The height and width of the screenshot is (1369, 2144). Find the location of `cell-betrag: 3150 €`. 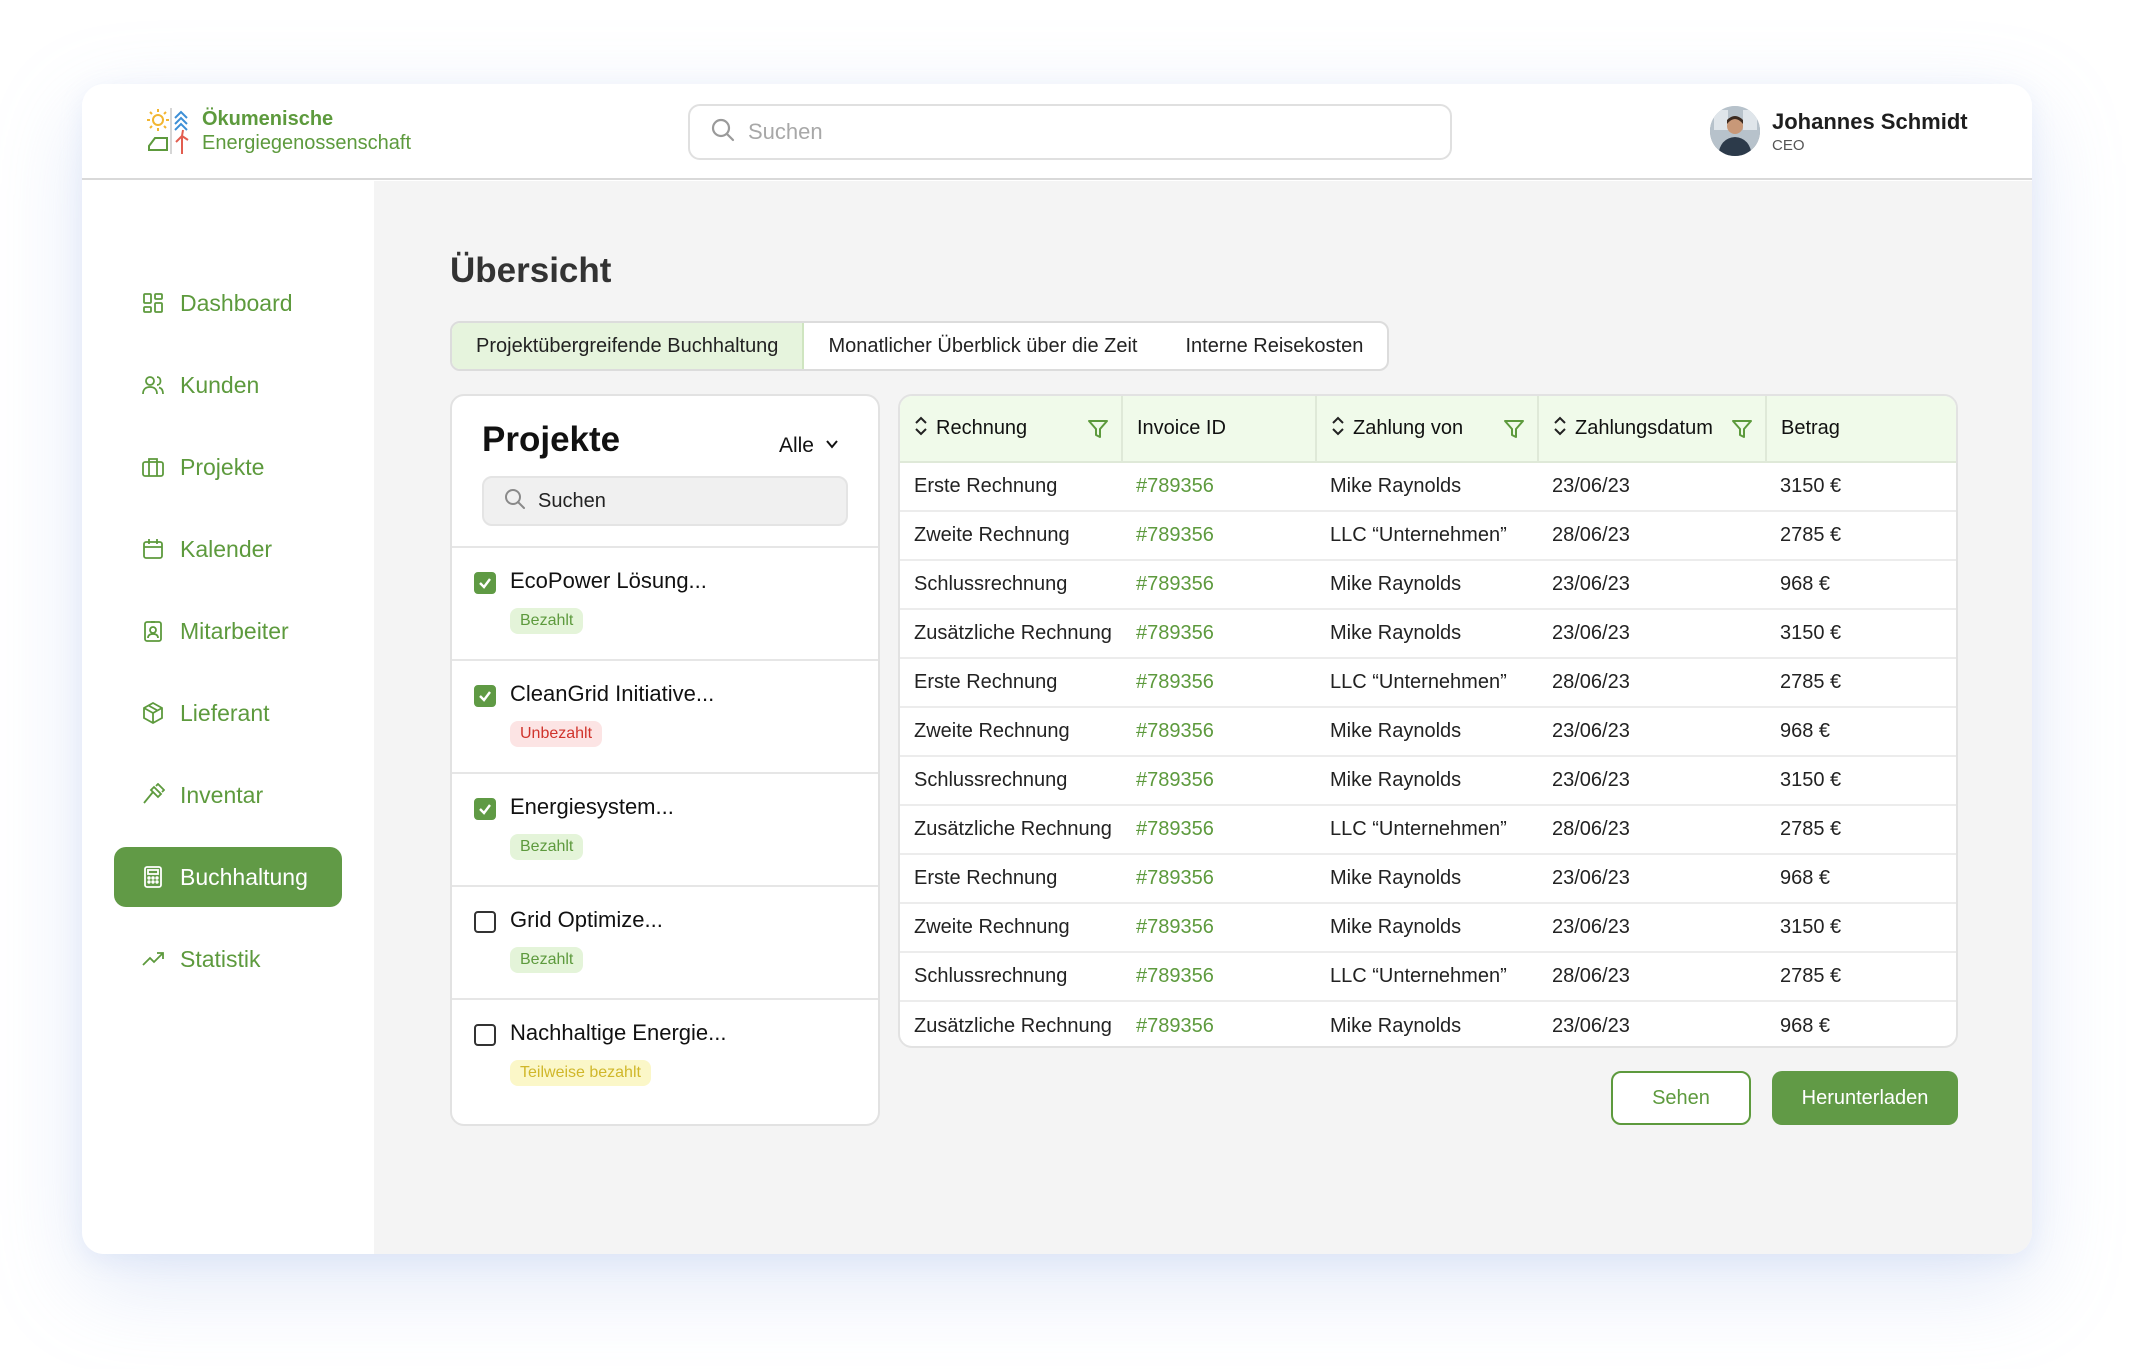

cell-betrag: 3150 € is located at coordinates (1811, 927).